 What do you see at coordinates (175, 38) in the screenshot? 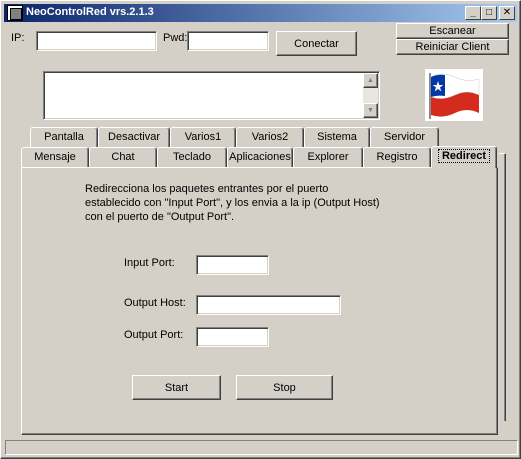
I see `pwd-label: Pwd:` at bounding box center [175, 38].